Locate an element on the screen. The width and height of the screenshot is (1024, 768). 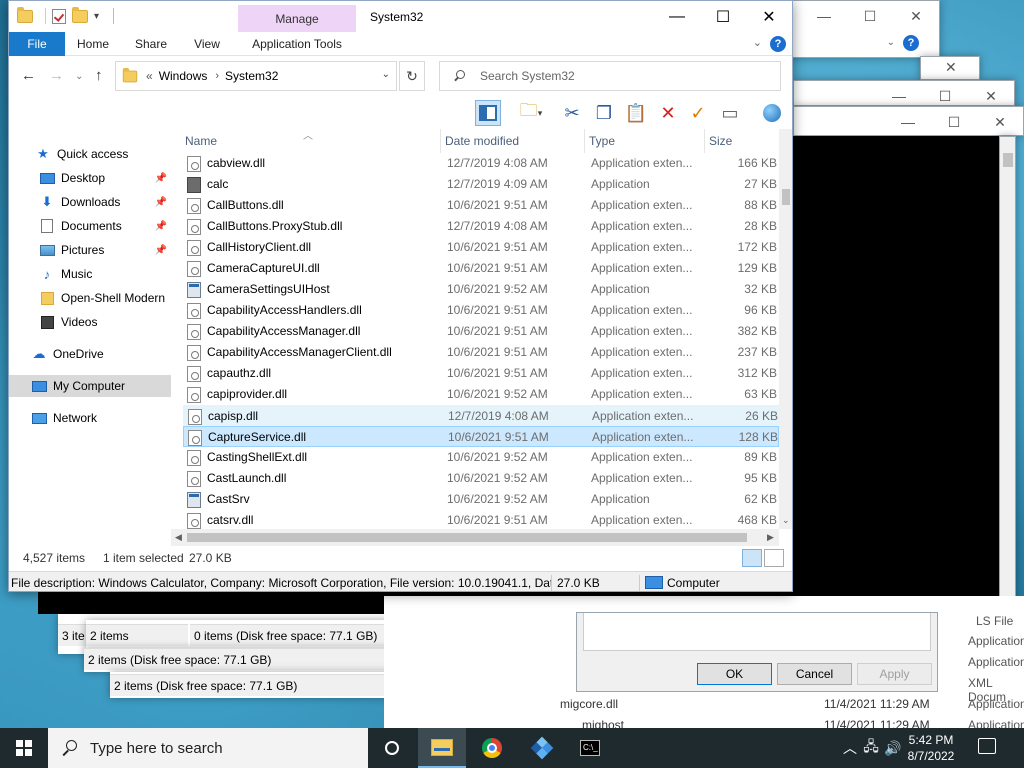
tab-manage: Manage is located at coordinates (297, 18).